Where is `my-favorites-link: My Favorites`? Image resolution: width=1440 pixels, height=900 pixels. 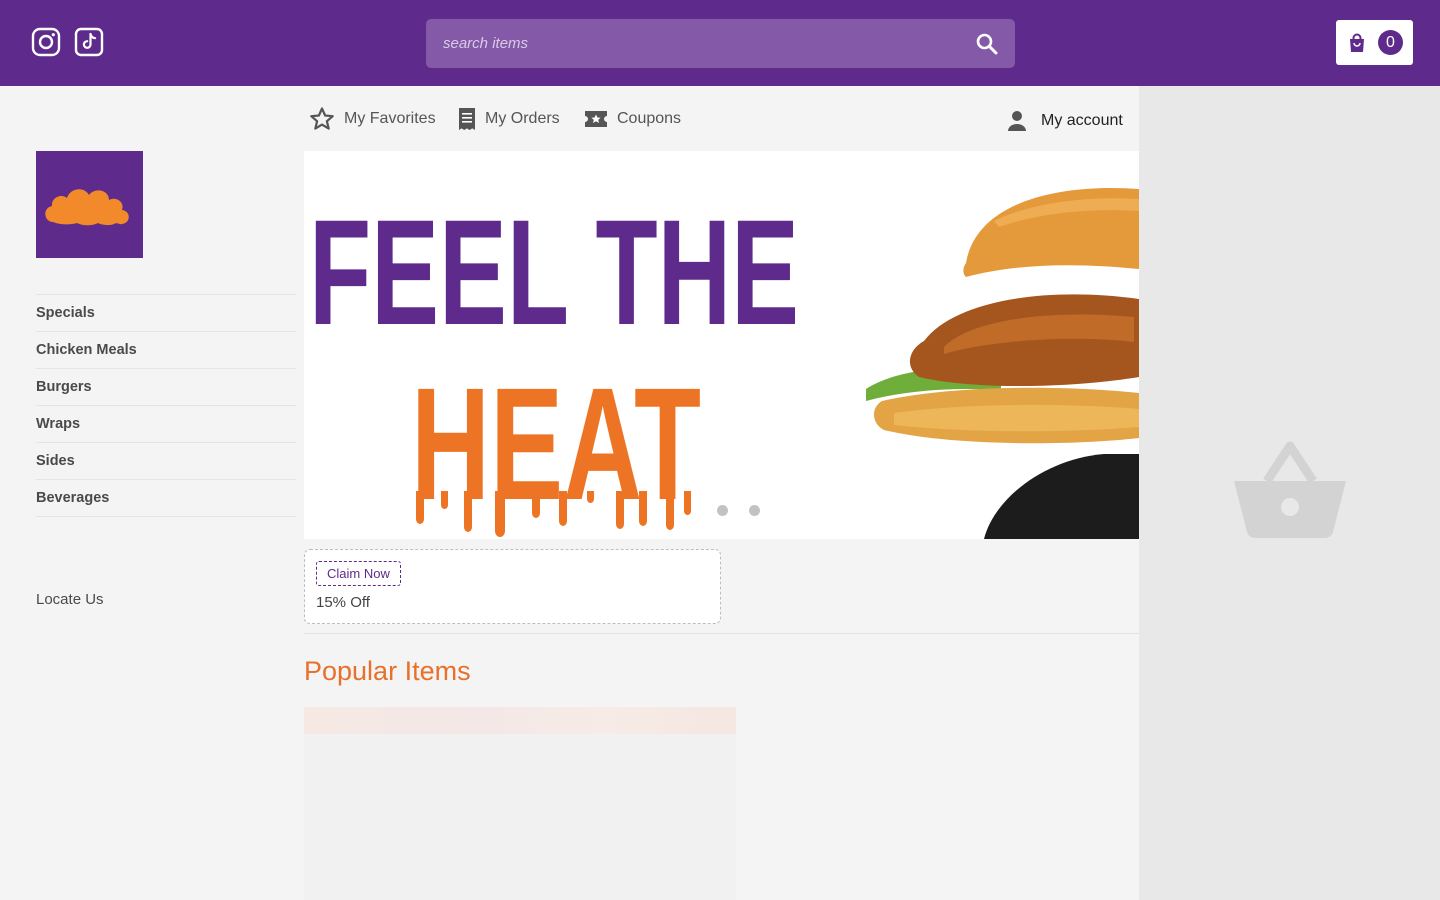 my-favorites-link: My Favorites is located at coordinates (372, 119).